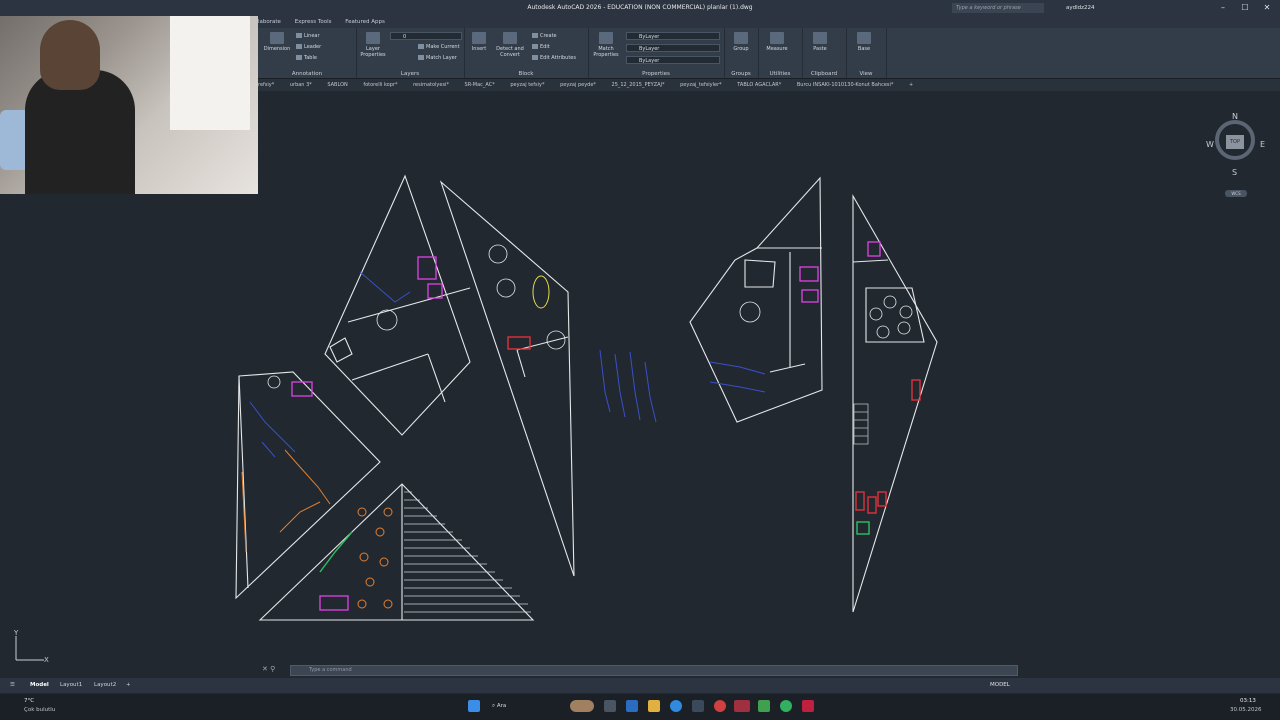 The image size is (1280, 720). I want to click on groups-group: Group Groups, so click(741, 53).